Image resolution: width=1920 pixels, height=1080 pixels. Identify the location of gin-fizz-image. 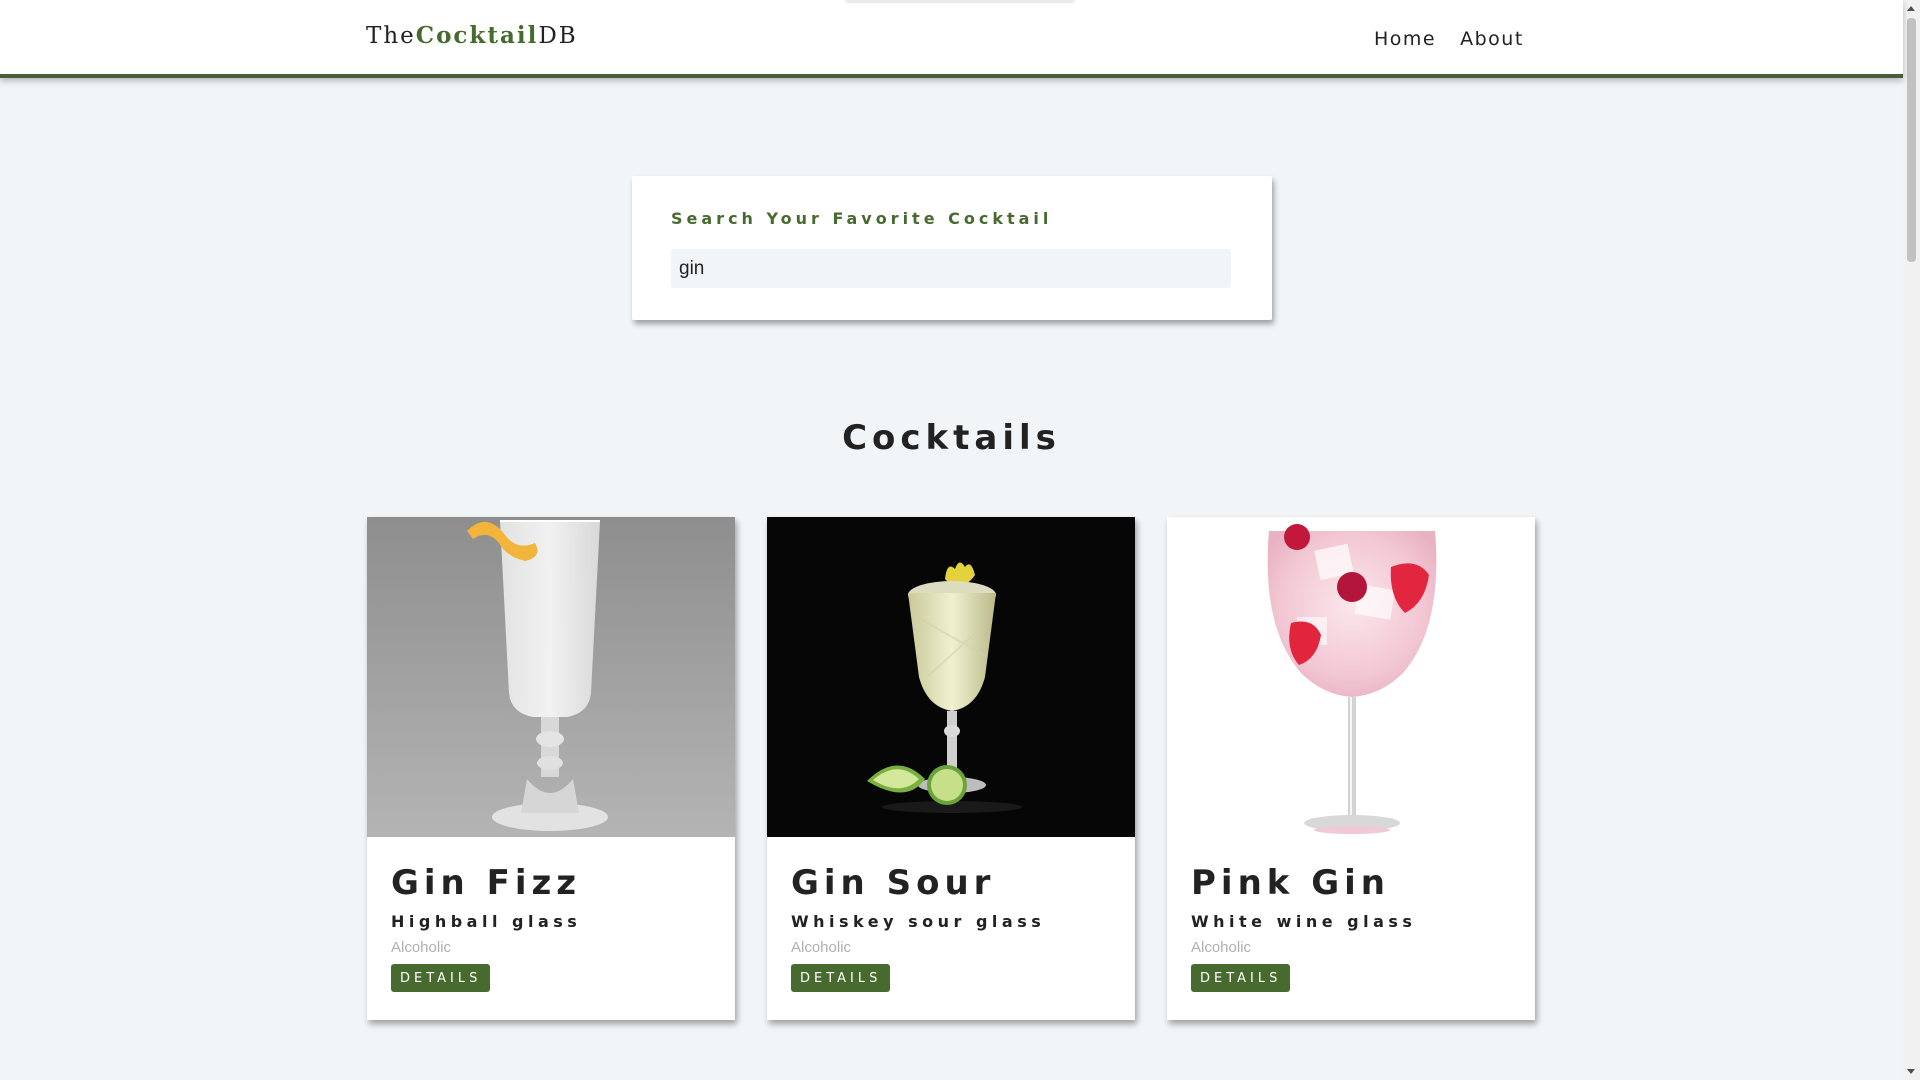
(551, 677).